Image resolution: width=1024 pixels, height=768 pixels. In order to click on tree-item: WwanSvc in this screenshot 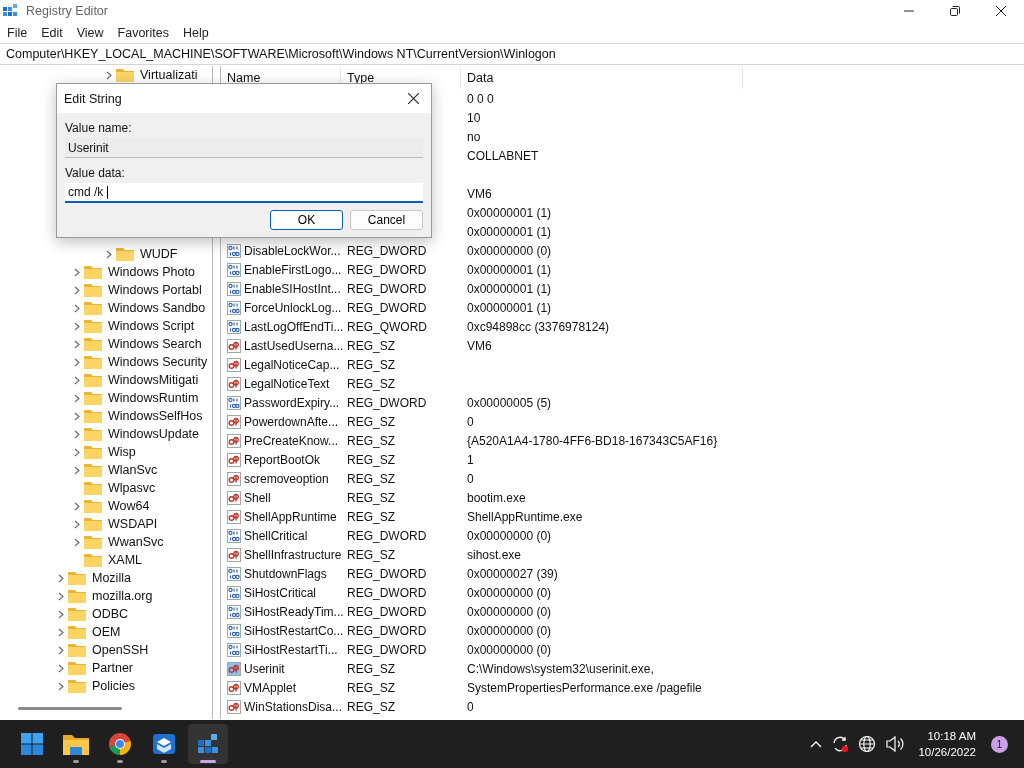, I will do `click(136, 542)`.